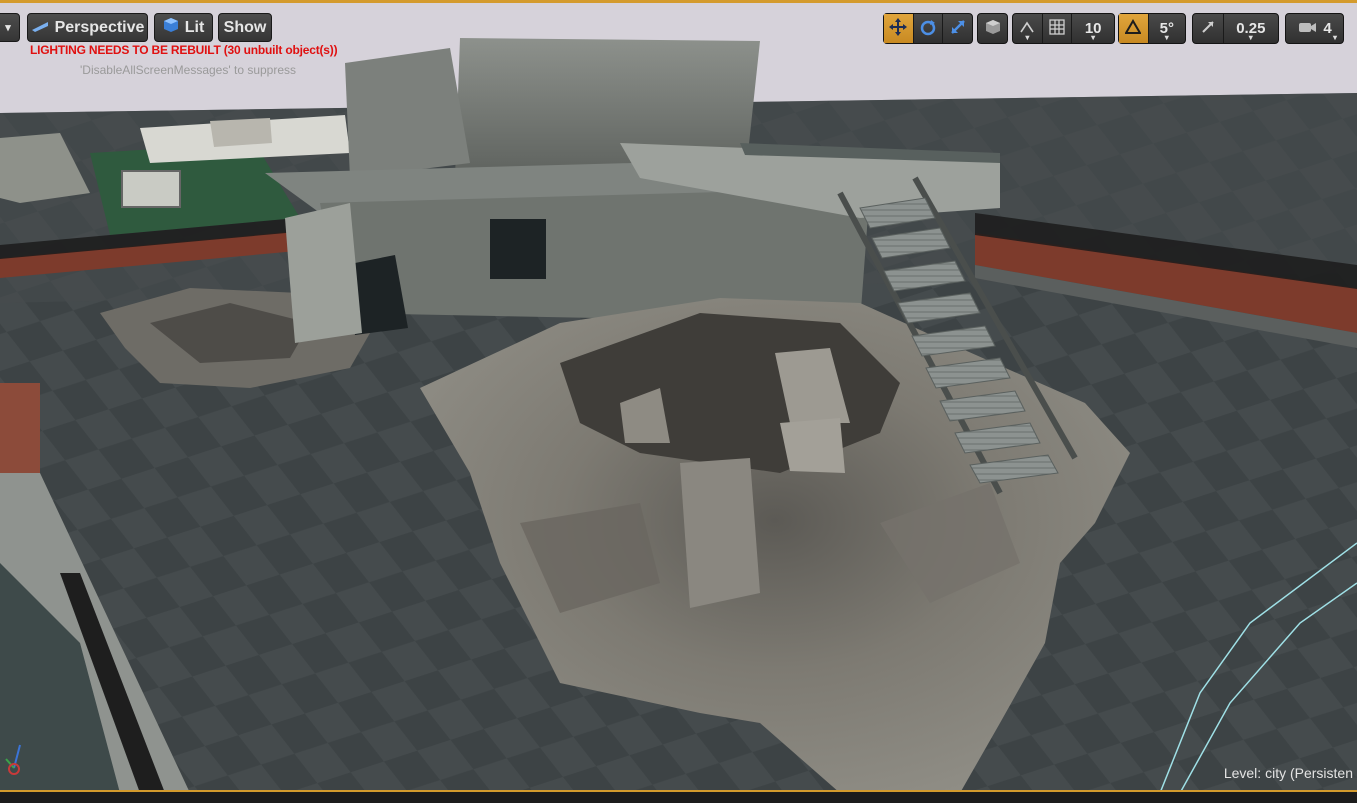 This screenshot has height=803, width=1357. I want to click on rotation-snap-value: 5° ▾, so click(1167, 28).